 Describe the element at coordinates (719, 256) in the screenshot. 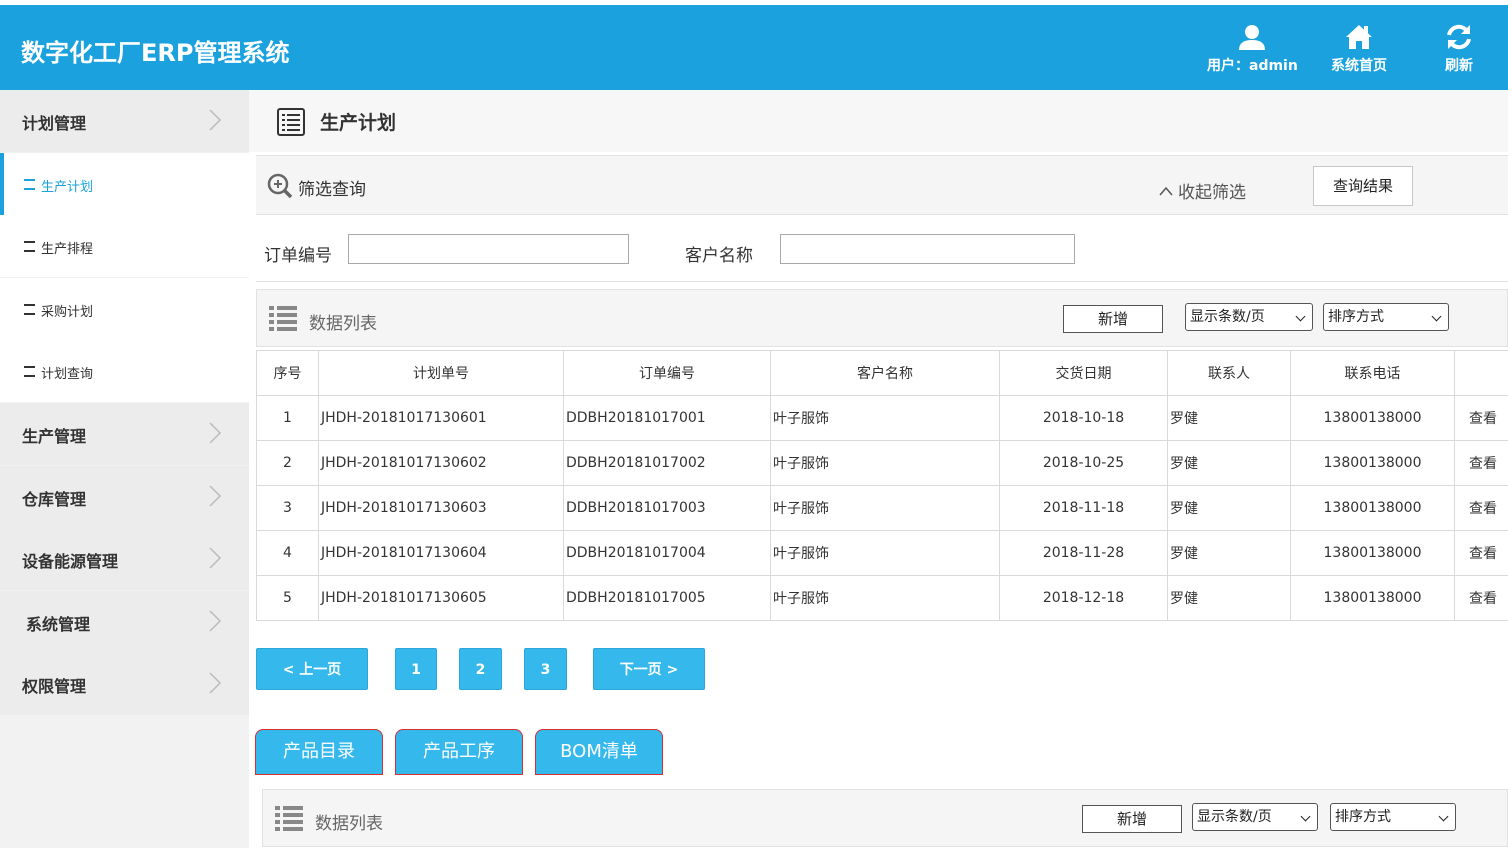

I see `customer-name-label: 客户名称` at that location.